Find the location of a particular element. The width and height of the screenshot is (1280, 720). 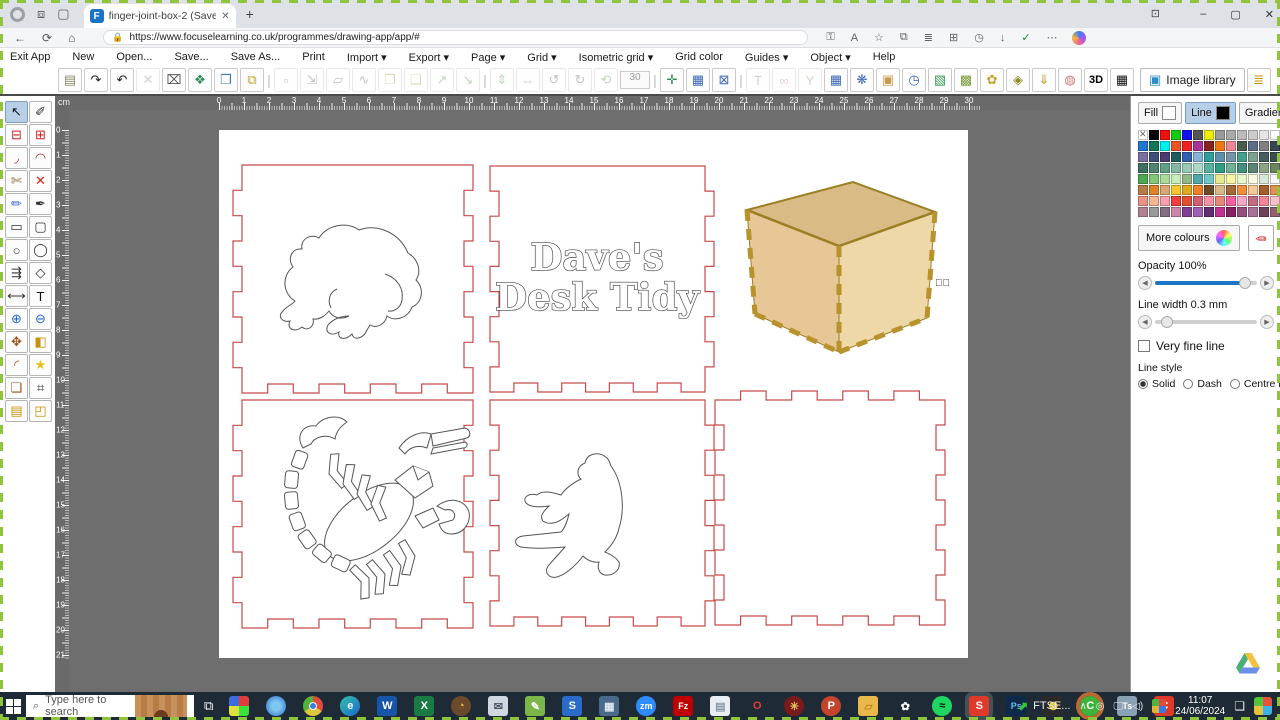

ninja-drawing is located at coordinates (569, 515).